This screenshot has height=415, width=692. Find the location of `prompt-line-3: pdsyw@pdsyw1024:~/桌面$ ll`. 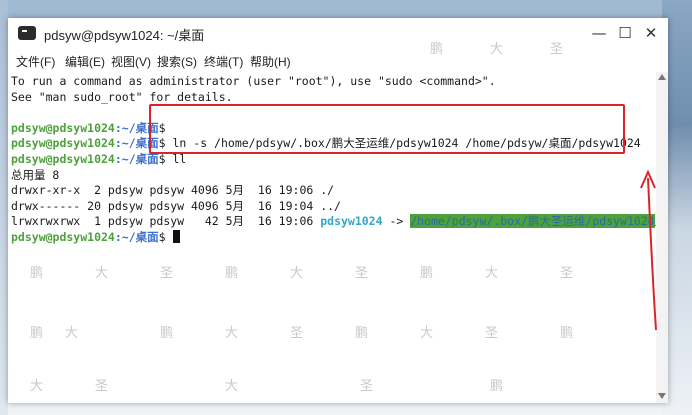

prompt-line-3: pdsyw@pdsyw1024:~/桌面$ ll is located at coordinates (98, 160).